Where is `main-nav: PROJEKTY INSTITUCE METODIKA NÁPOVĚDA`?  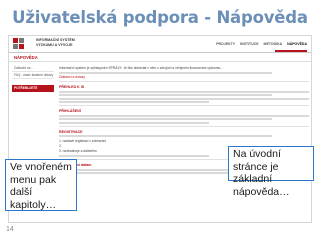 main-nav: PROJEKTY INSTITUCE METODIKA NÁPOVĚDA is located at coordinates (261, 44).